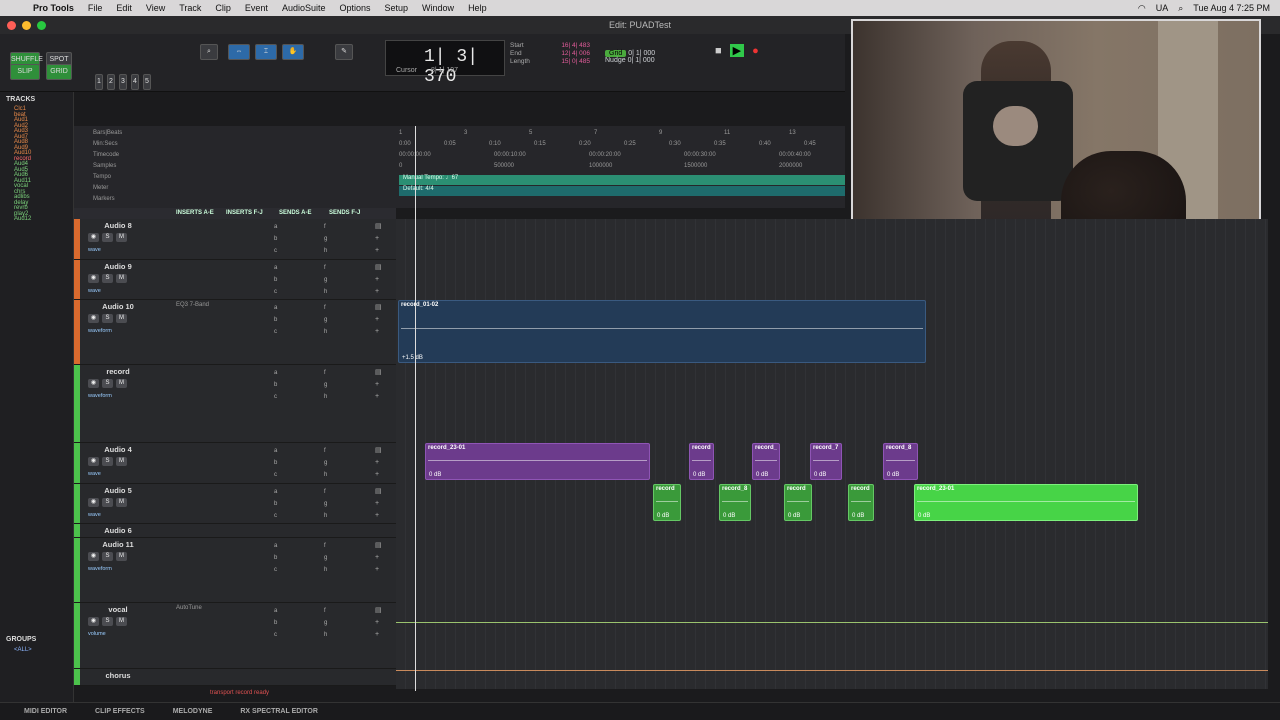 The width and height of the screenshot is (1280, 720). Describe the element at coordinates (118, 609) in the screenshot. I see `track-name: vocal` at that location.